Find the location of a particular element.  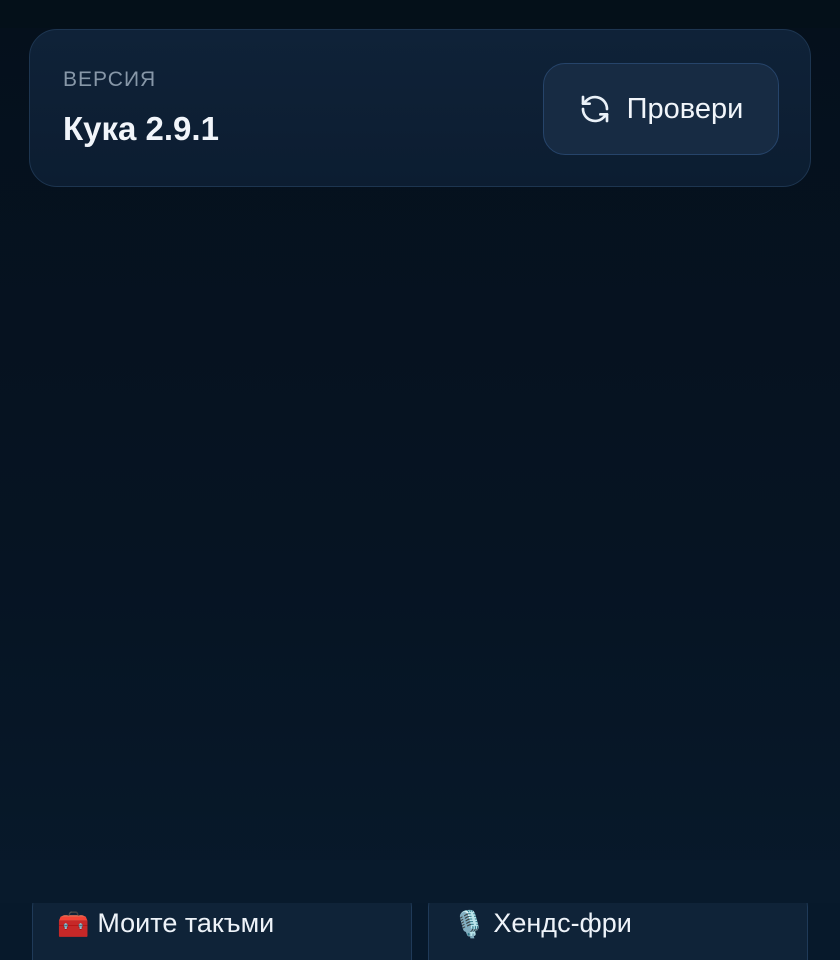

check-updates-button: Провери is located at coordinates (661, 109).